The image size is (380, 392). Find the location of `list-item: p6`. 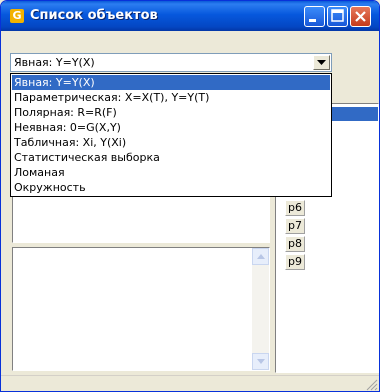

list-item: p6 is located at coordinates (295, 208).